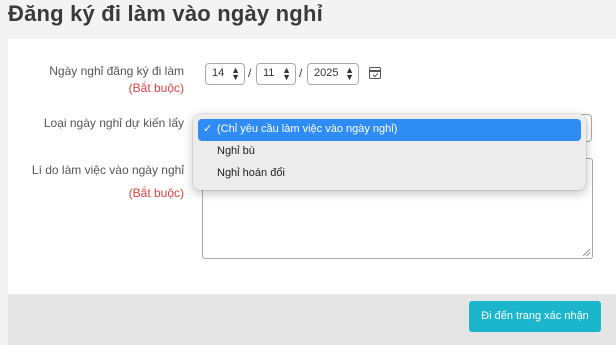  I want to click on dropdown-option-swap-leave: Nghỉ hoán đổi, so click(389, 174).